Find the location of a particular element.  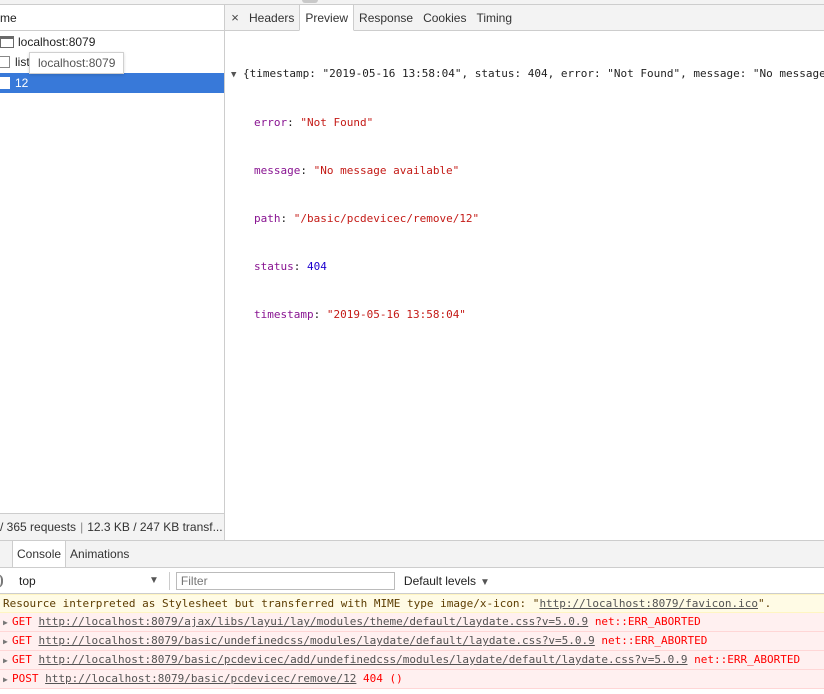

tab-preview: Preview is located at coordinates (327, 18).